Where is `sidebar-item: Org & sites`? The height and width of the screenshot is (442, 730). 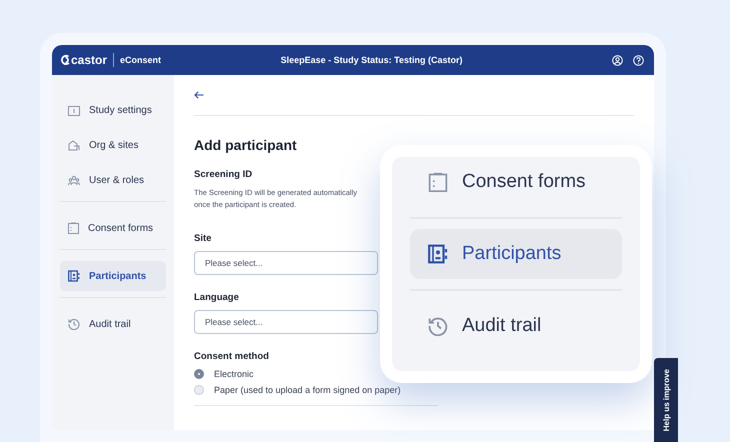 sidebar-item: Org & sites is located at coordinates (113, 145).